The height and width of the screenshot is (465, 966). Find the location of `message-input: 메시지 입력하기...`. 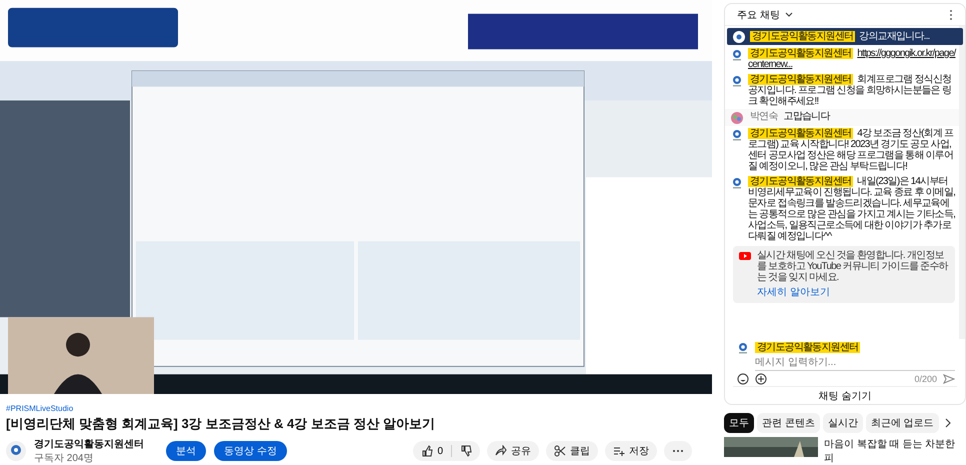

message-input: 메시지 입력하기... is located at coordinates (855, 363).